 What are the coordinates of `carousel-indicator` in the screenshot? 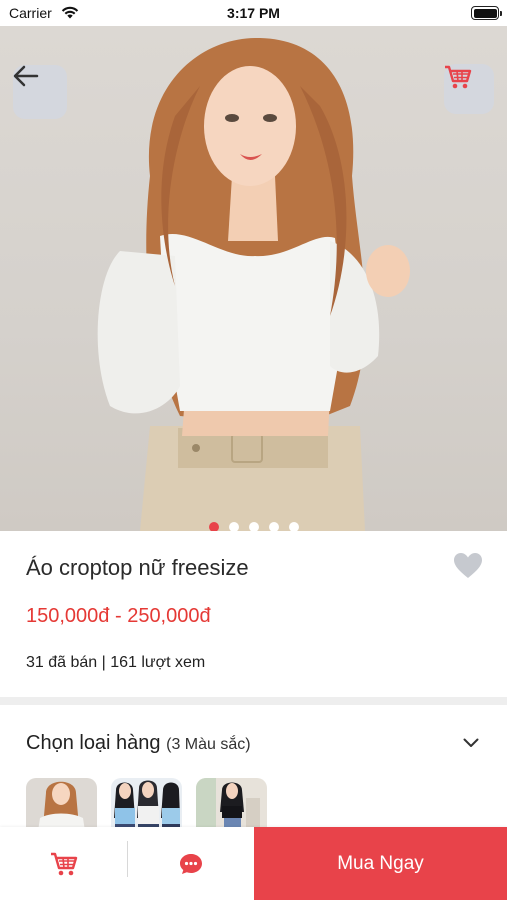 It's located at (253, 526).